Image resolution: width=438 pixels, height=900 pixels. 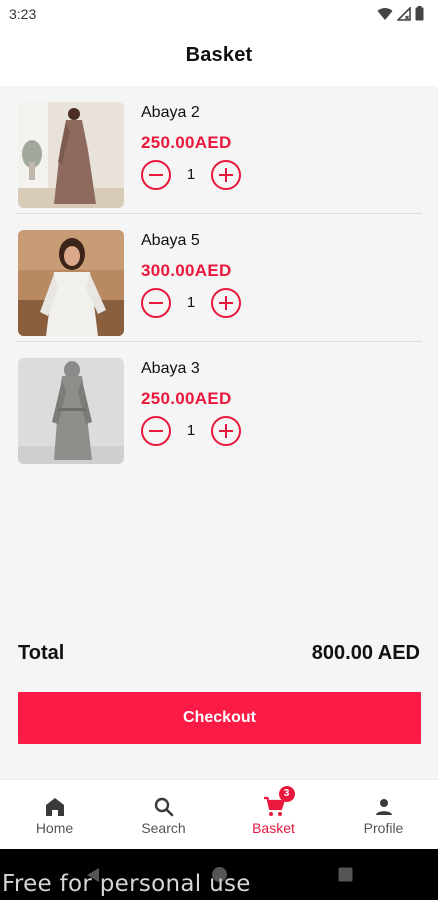 I want to click on status-icons, so click(x=400, y=13).